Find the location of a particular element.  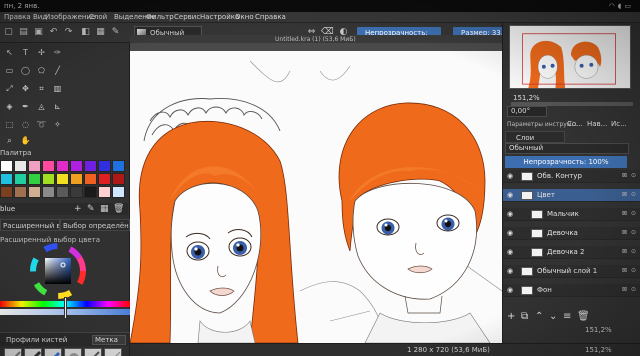

menu-image: Изображение is located at coordinates (70, 17).